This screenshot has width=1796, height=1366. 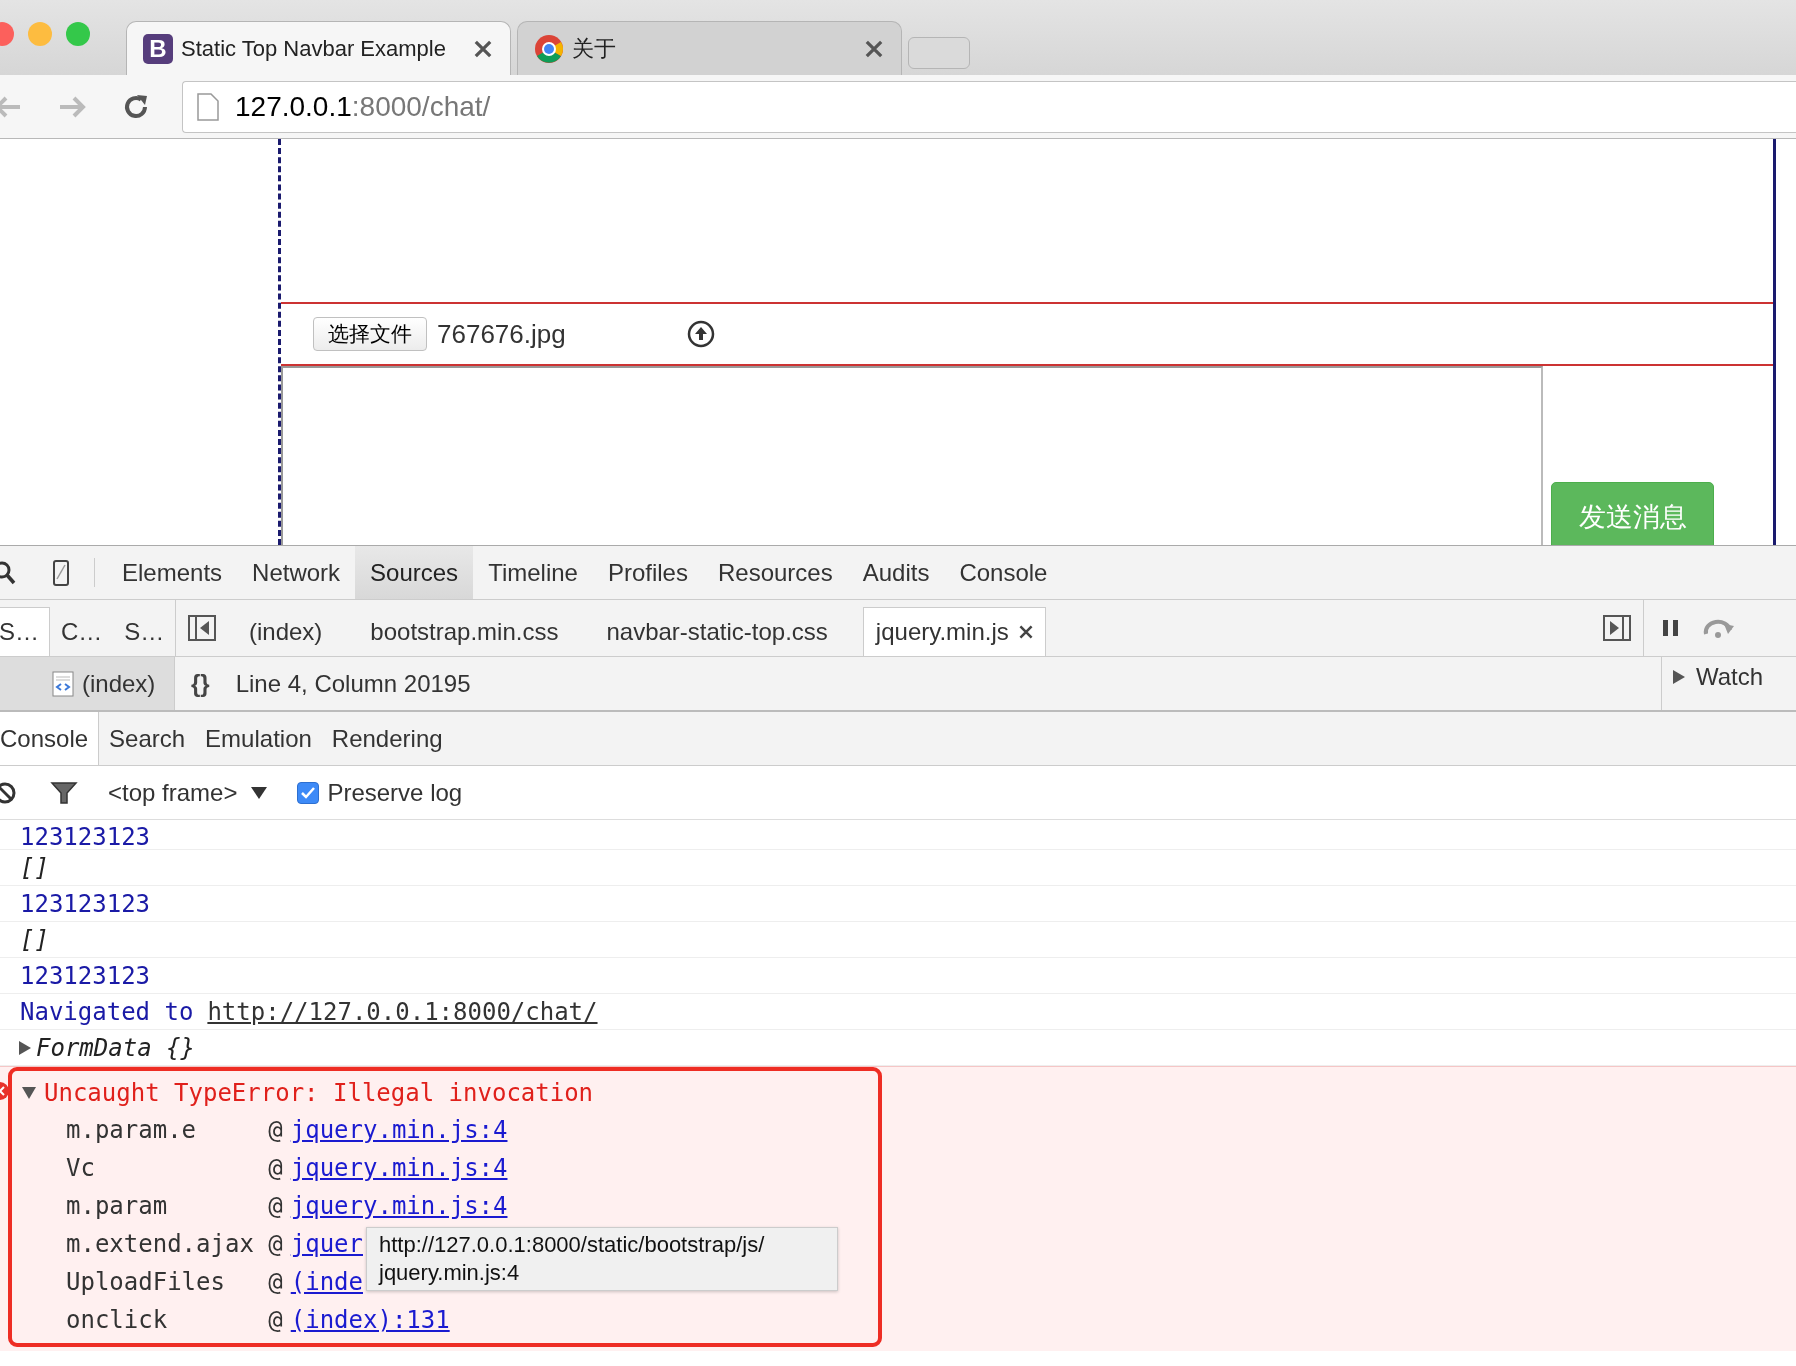 What do you see at coordinates (8, 572) in the screenshot?
I see `search-icon` at bounding box center [8, 572].